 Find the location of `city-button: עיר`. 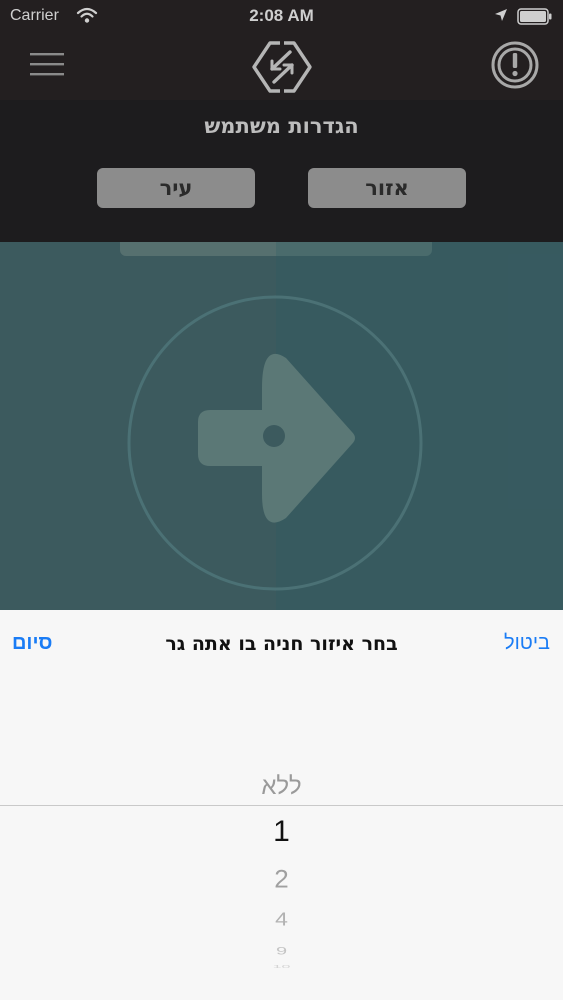

city-button: עיר is located at coordinates (176, 188).